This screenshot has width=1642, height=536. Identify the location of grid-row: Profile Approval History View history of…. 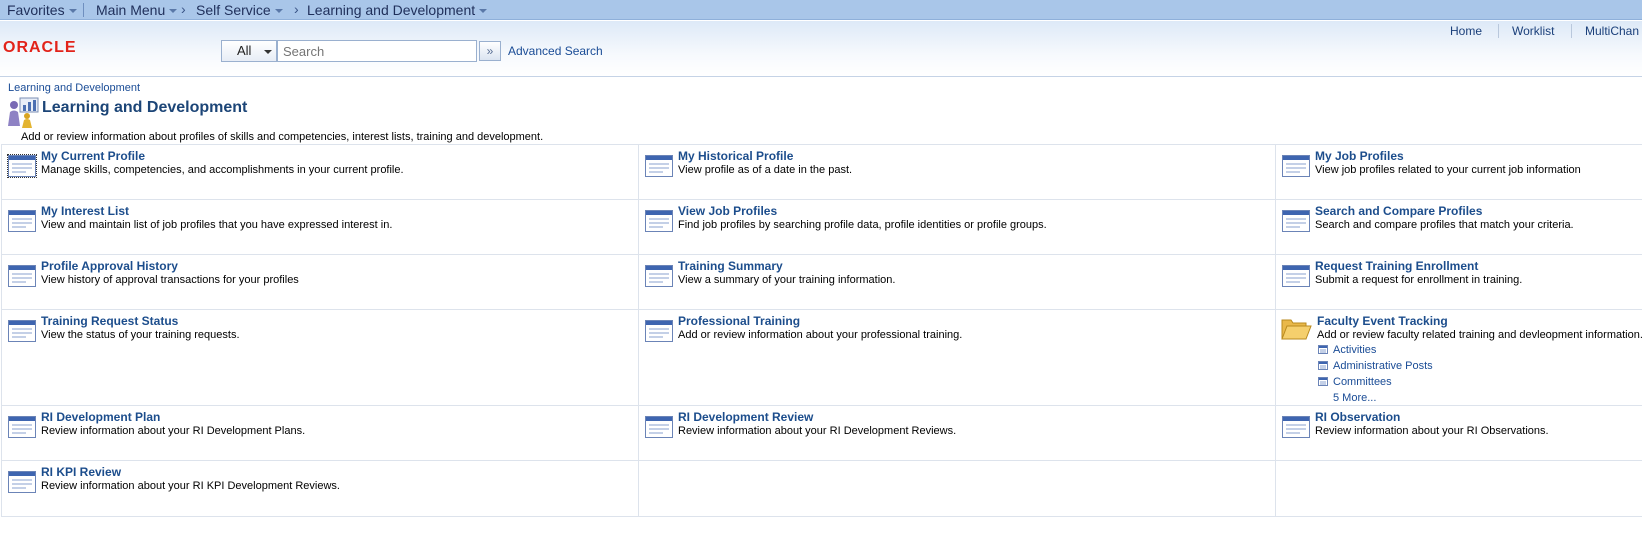
(821, 281).